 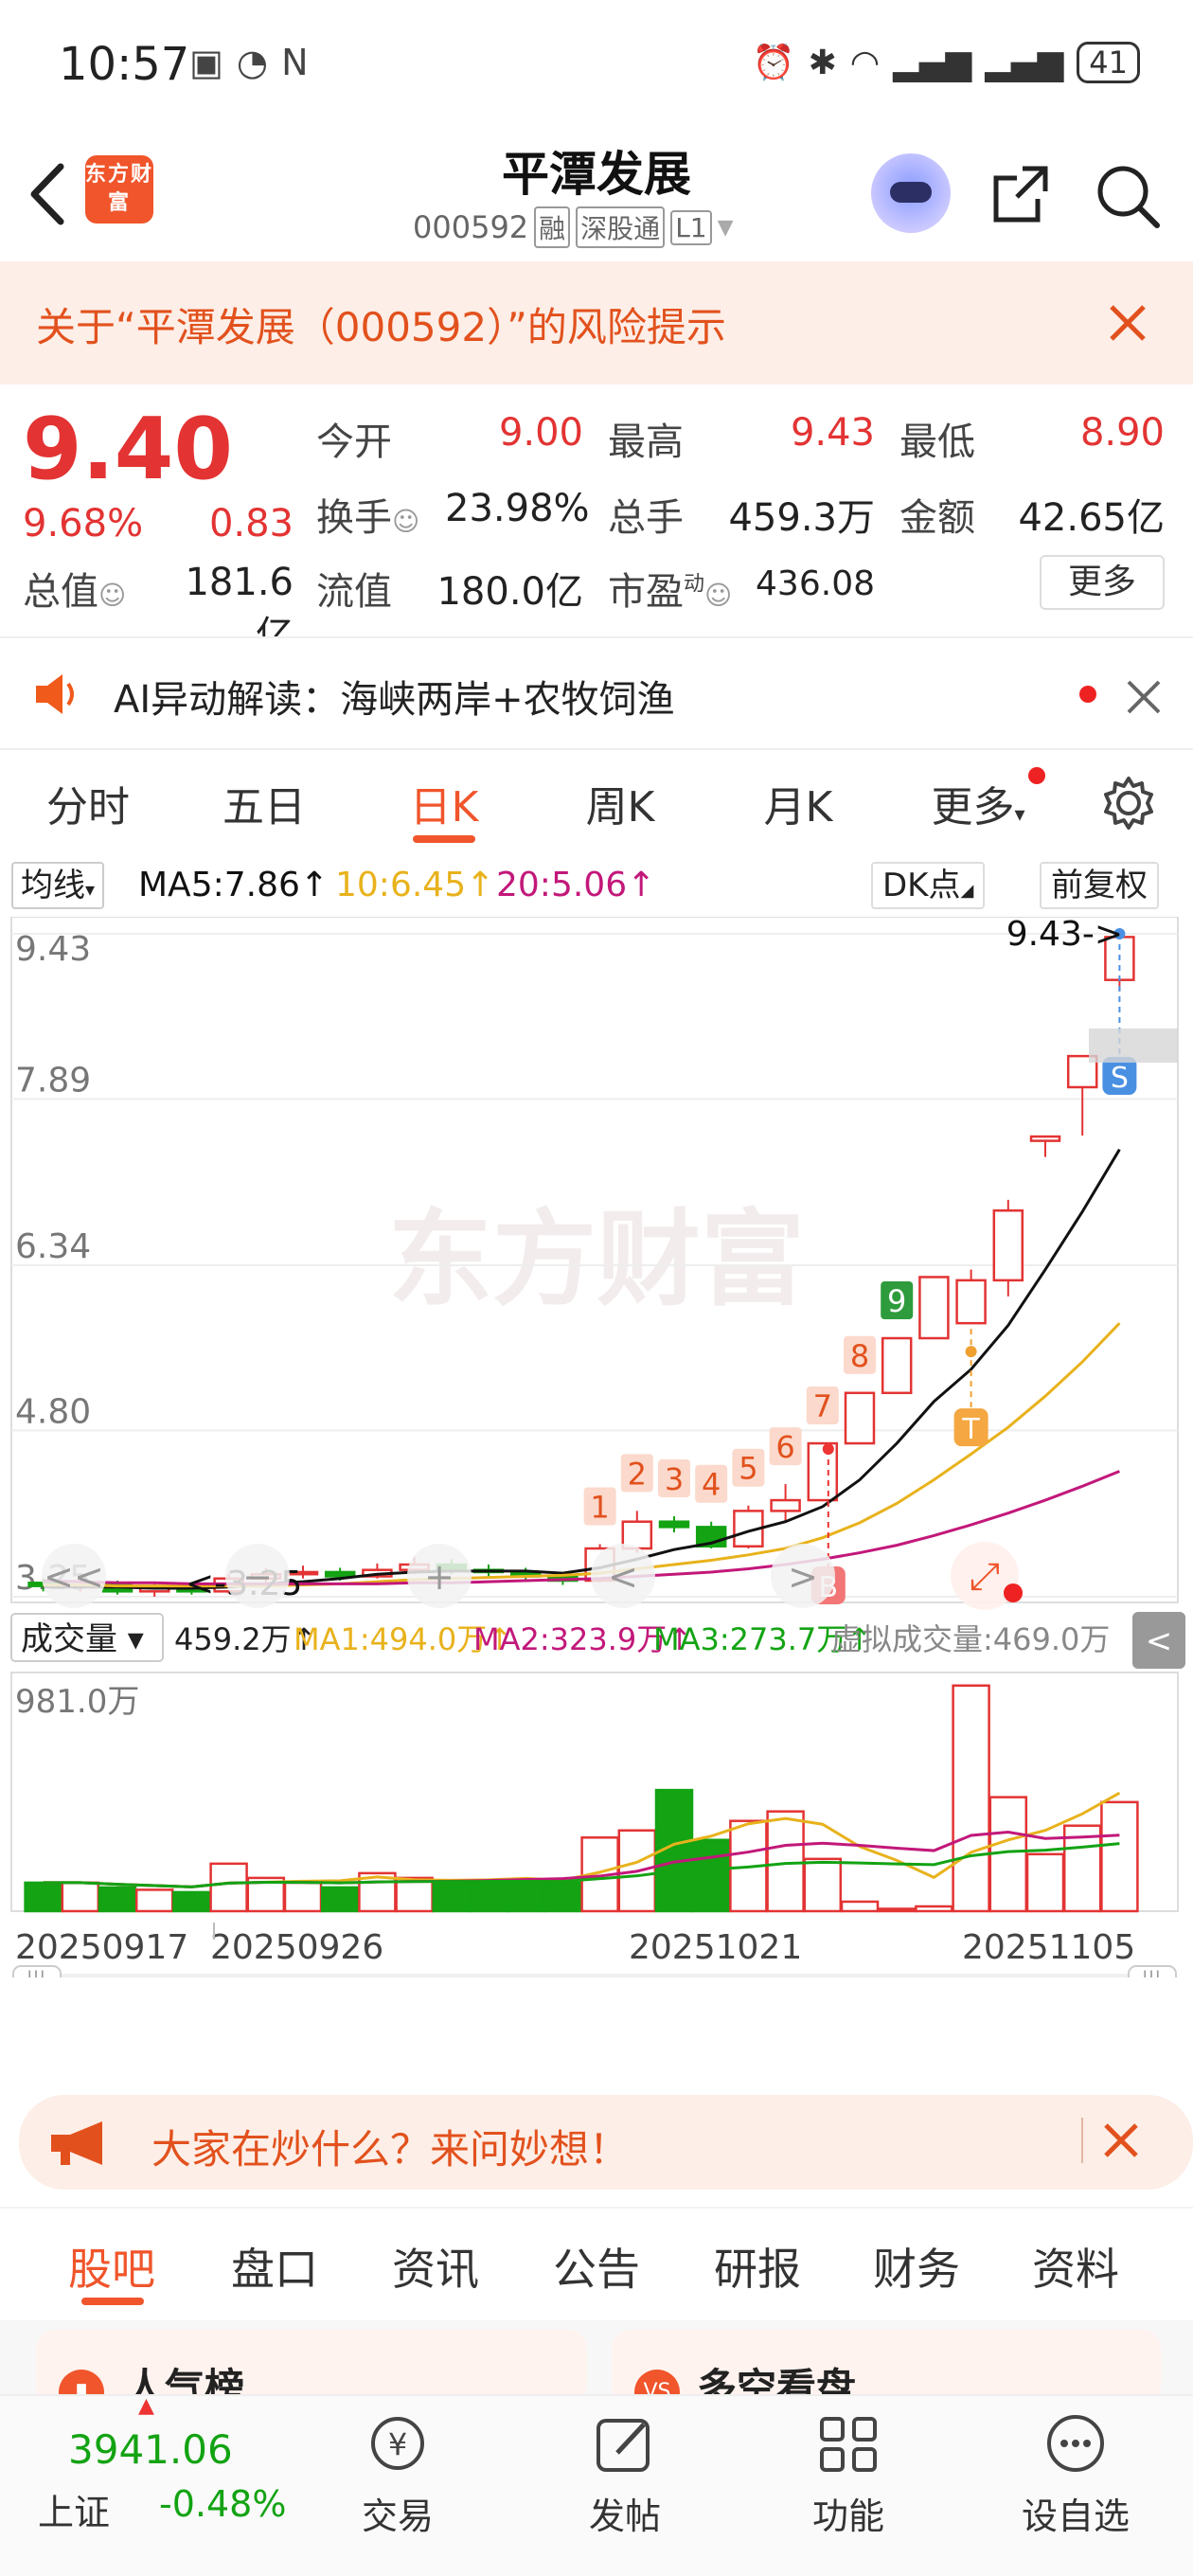 I want to click on turnover-value: 23.98%, so click(x=517, y=508).